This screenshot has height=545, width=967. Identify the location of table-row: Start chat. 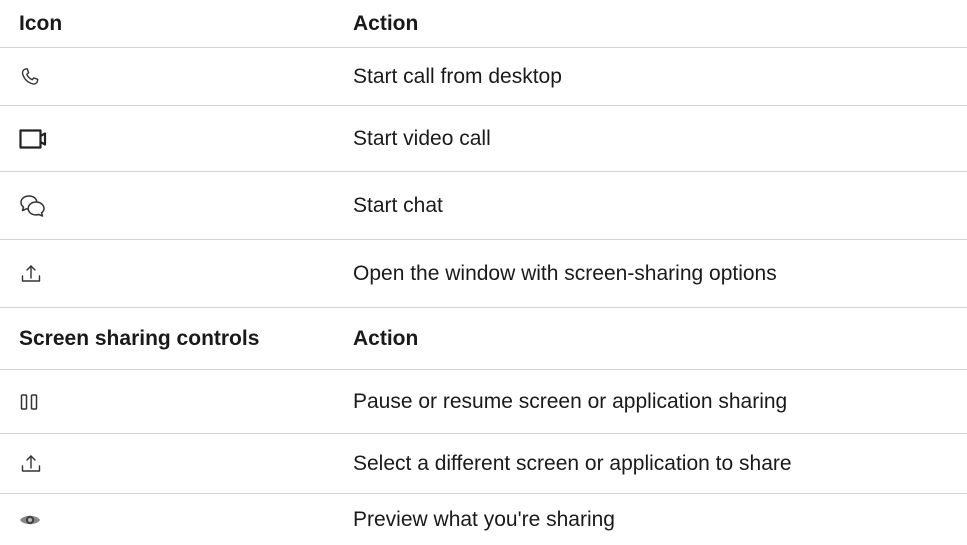
(483, 206).